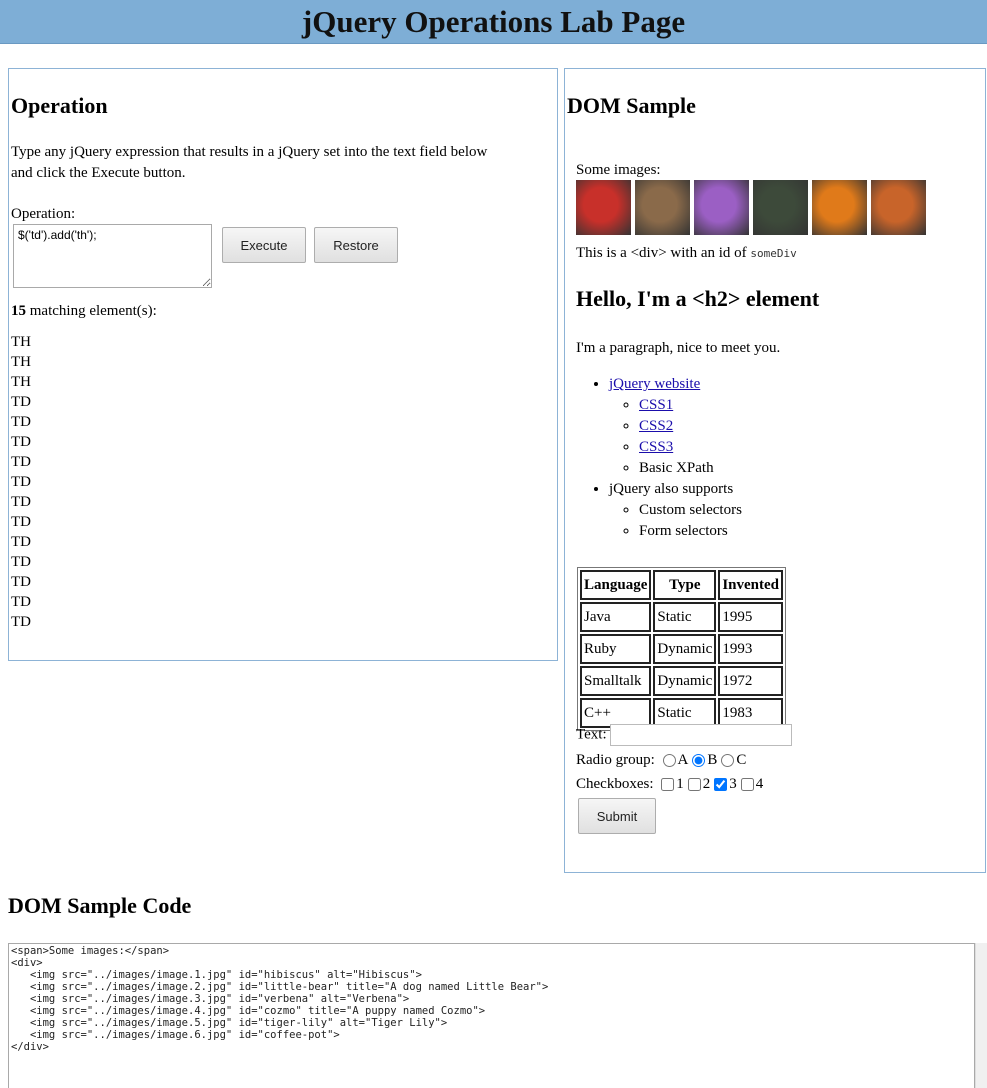  Describe the element at coordinates (751, 585) in the screenshot. I see `table-header: Invented` at that location.